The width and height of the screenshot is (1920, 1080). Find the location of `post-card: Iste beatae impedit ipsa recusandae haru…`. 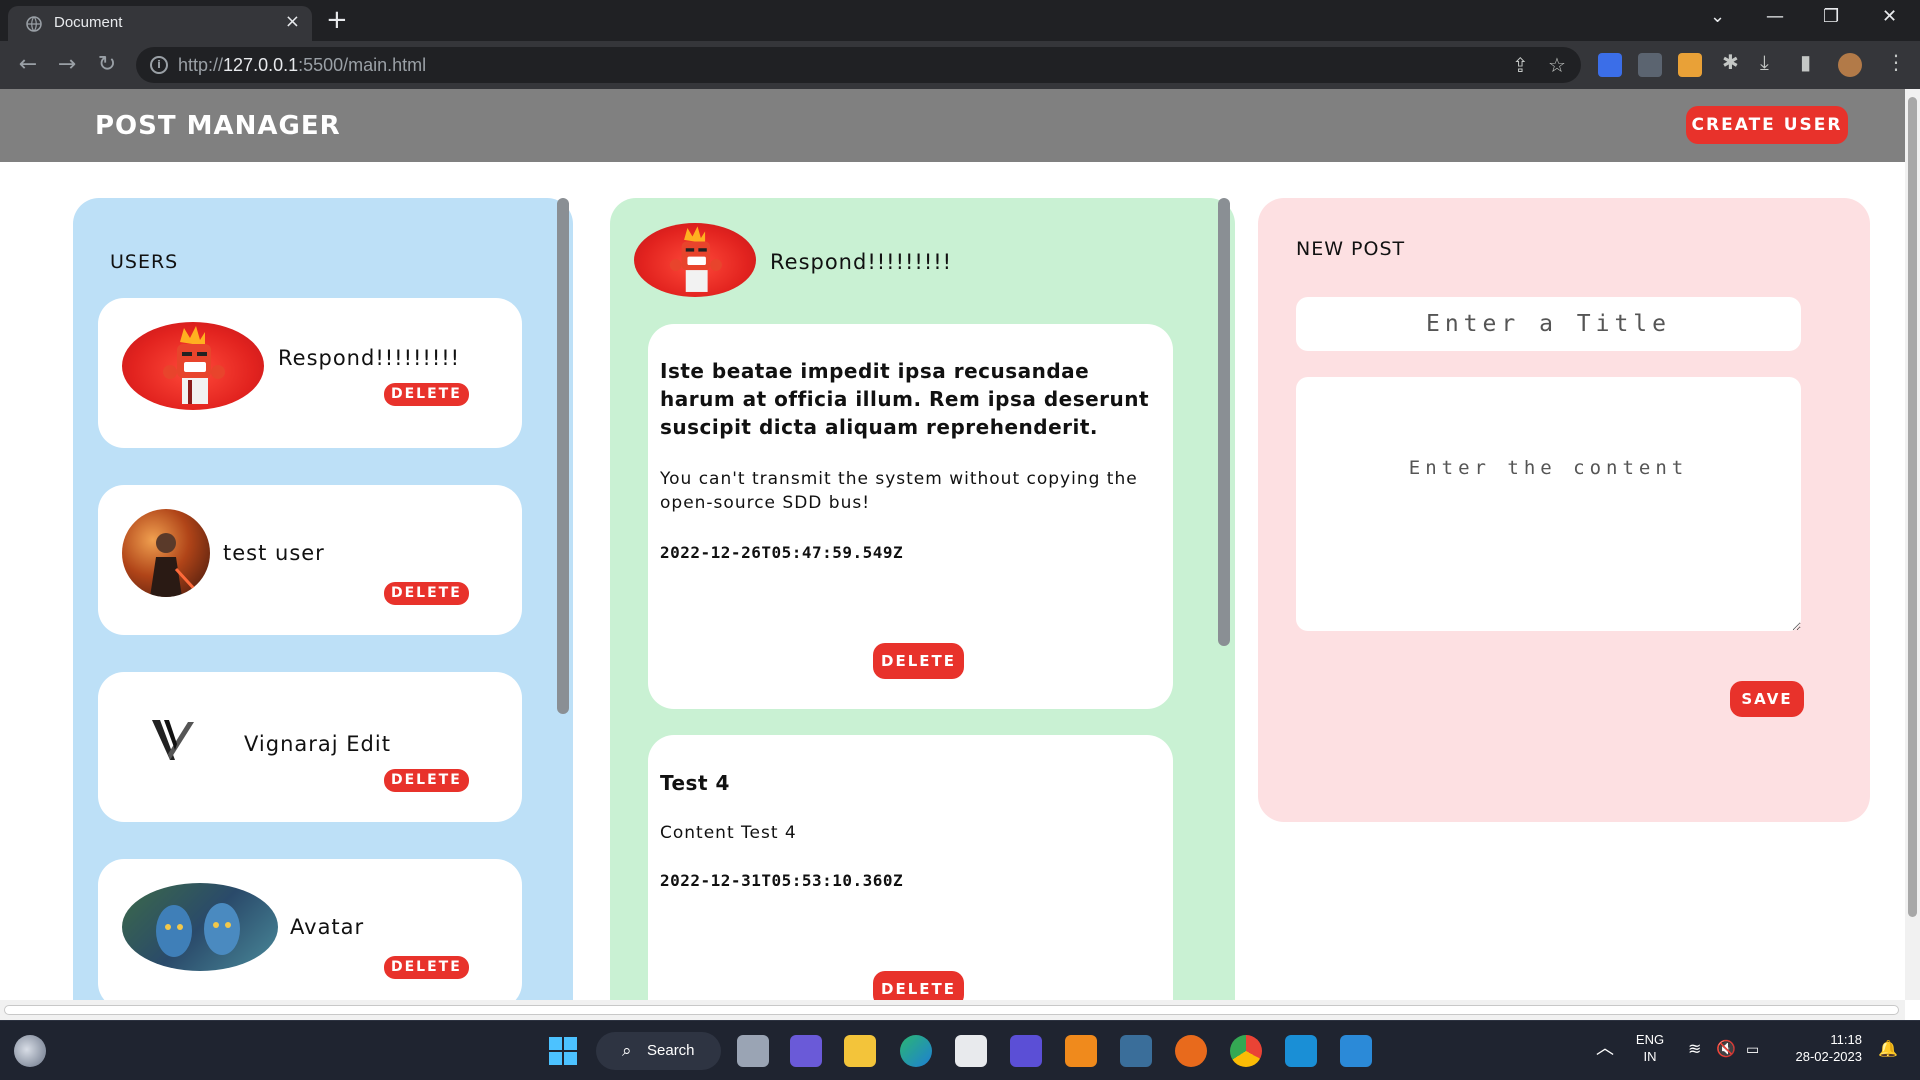

post-card: Iste beatae impedit ipsa recusandae haru… is located at coordinates (910, 516).